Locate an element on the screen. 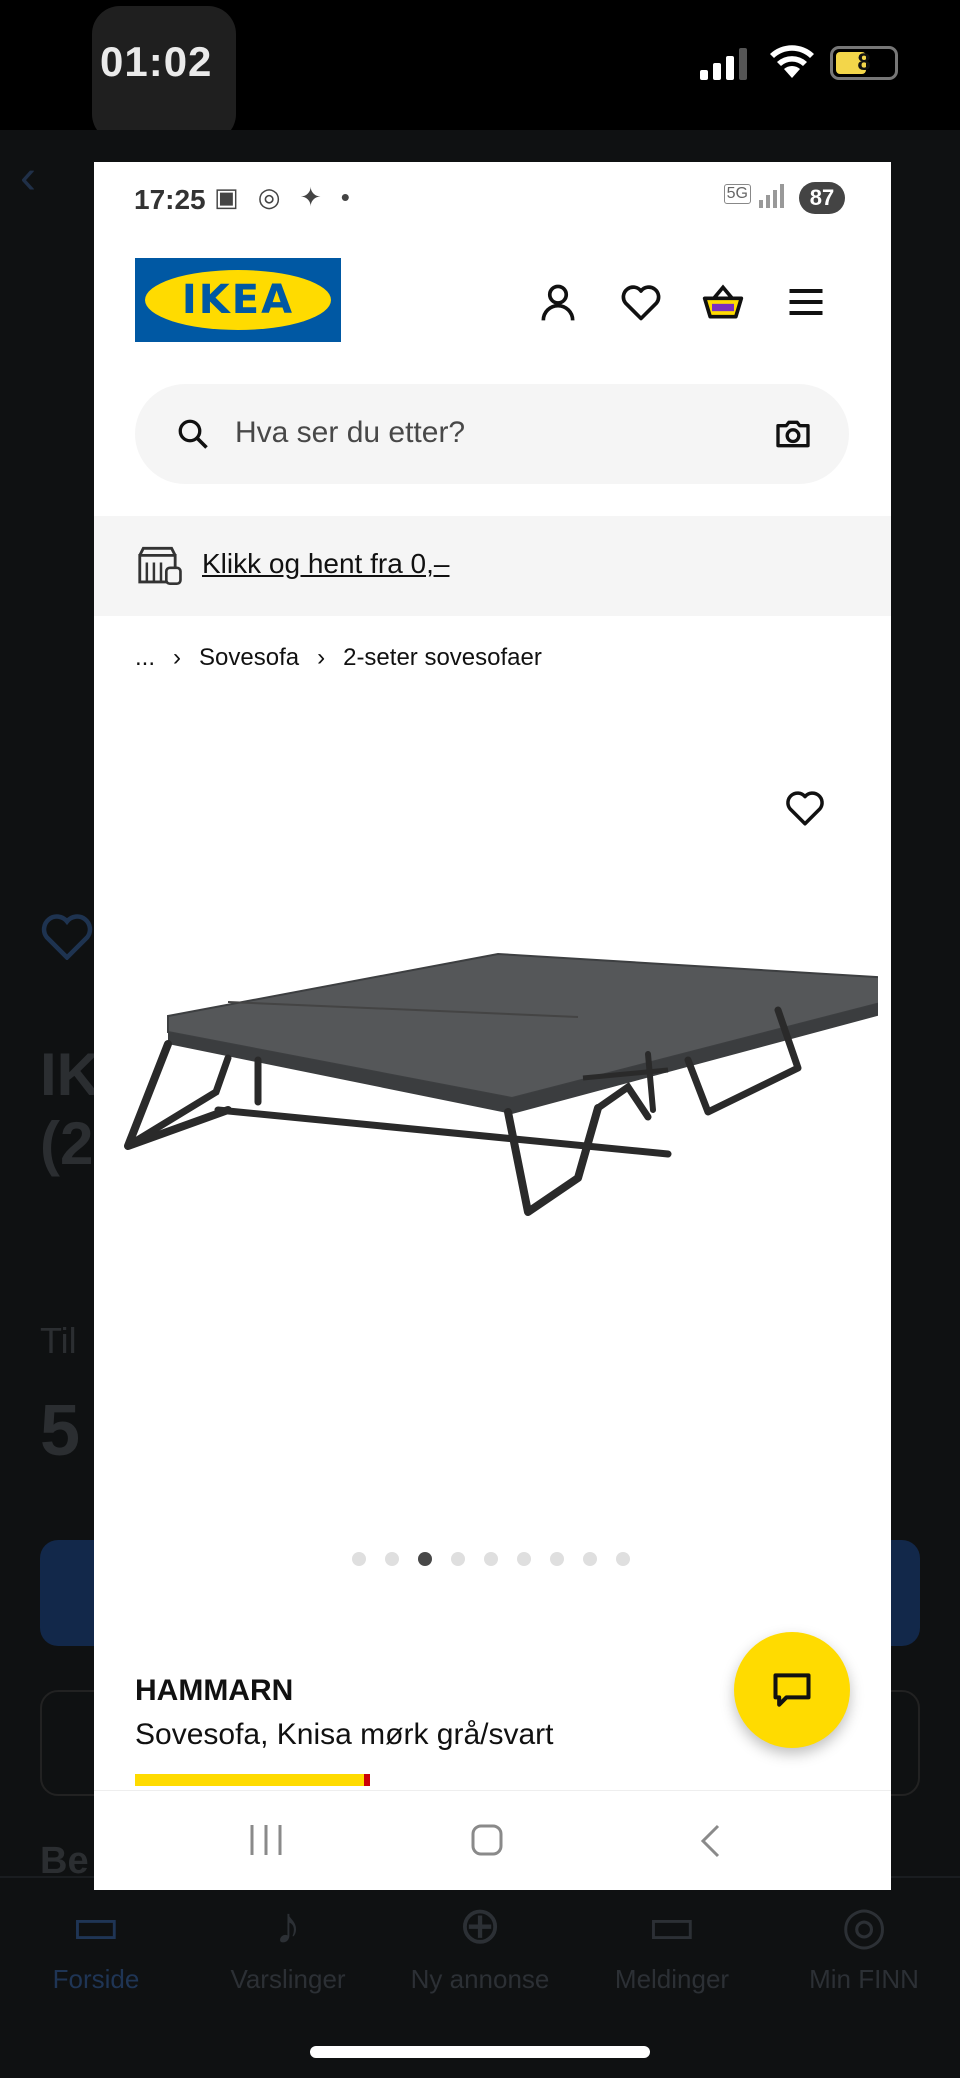 Image resolution: width=960 pixels, height=2078 pixels. nav-meldinger: ▭ Meldinger is located at coordinates (672, 1941).